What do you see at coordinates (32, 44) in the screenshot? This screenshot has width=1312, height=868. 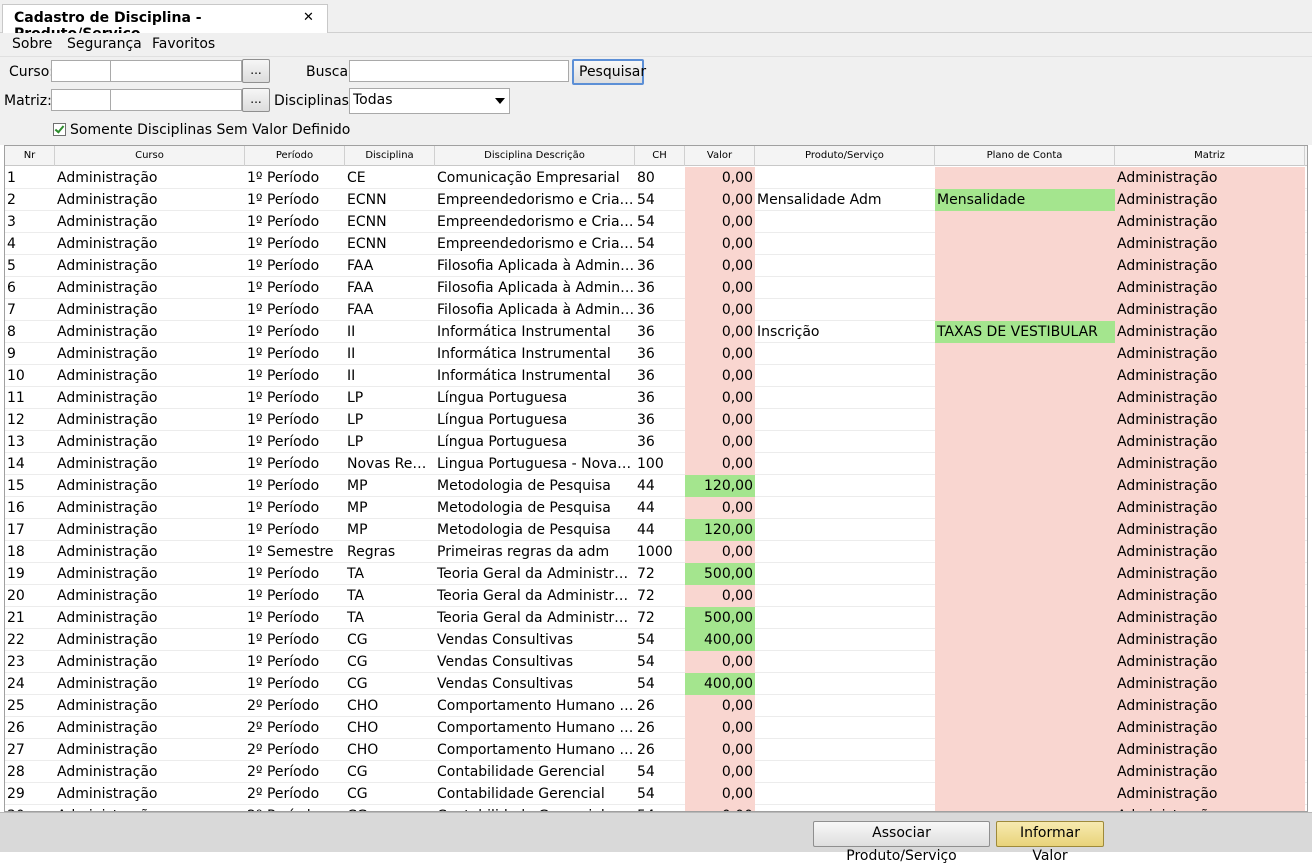 I see `menu-sobre: Sobre` at bounding box center [32, 44].